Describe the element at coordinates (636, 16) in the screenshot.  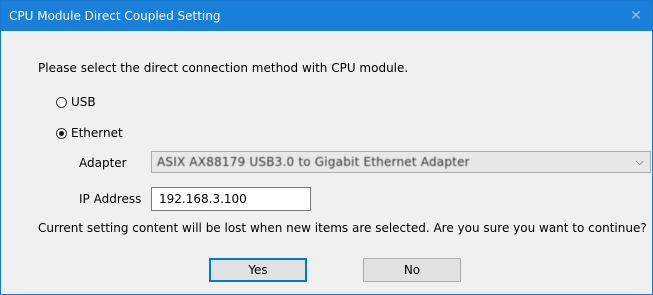
I see `close-icon: ✕` at that location.